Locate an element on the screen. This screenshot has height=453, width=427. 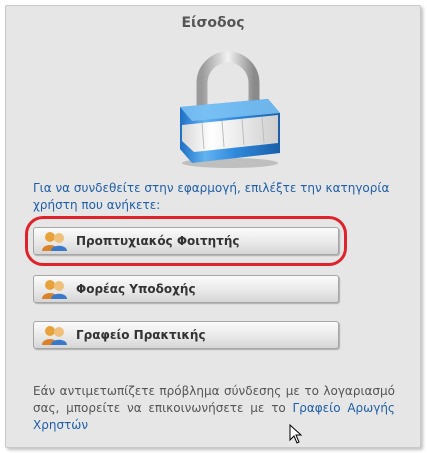
host-organization-button: Φορέας Υποδοχής is located at coordinates (186, 289).